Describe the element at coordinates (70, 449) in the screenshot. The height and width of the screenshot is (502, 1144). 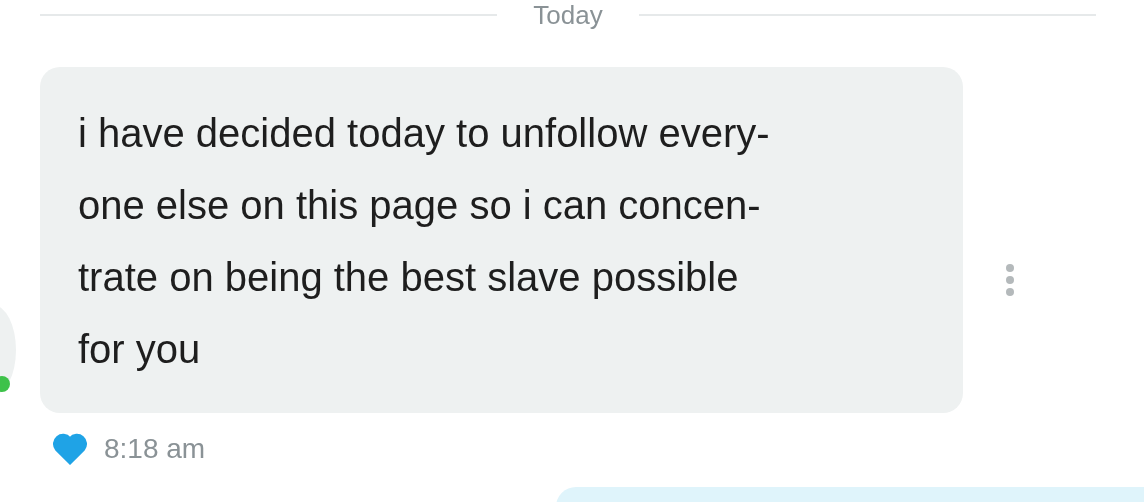
I see `heart-icon` at that location.